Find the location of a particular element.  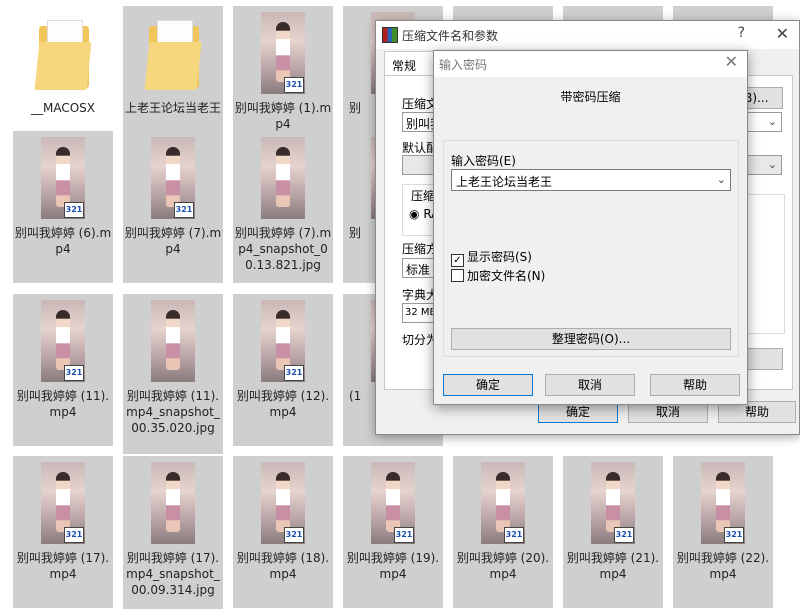

file-name: 别叫我婷婷 (11).mp4_snapshot_00.35.020.jpg is located at coordinates (173, 412).